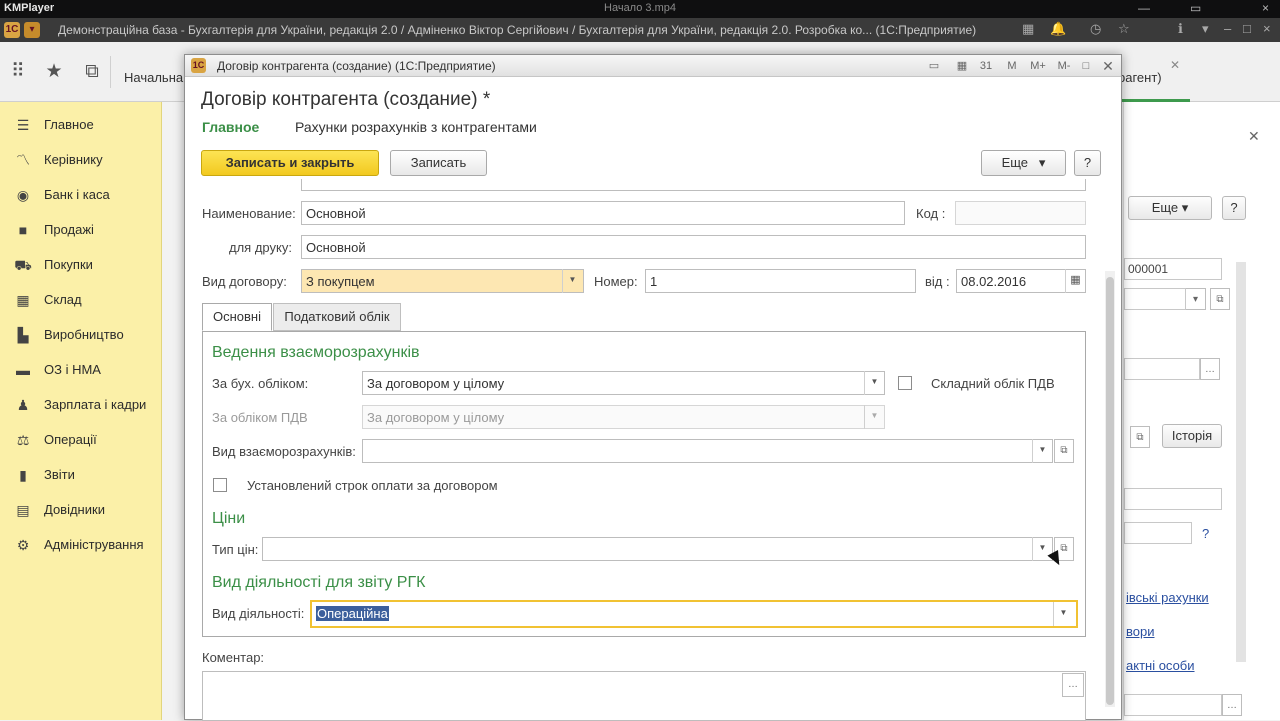  What do you see at coordinates (603, 213) in the screenshot?
I see `name-field: Основной` at bounding box center [603, 213].